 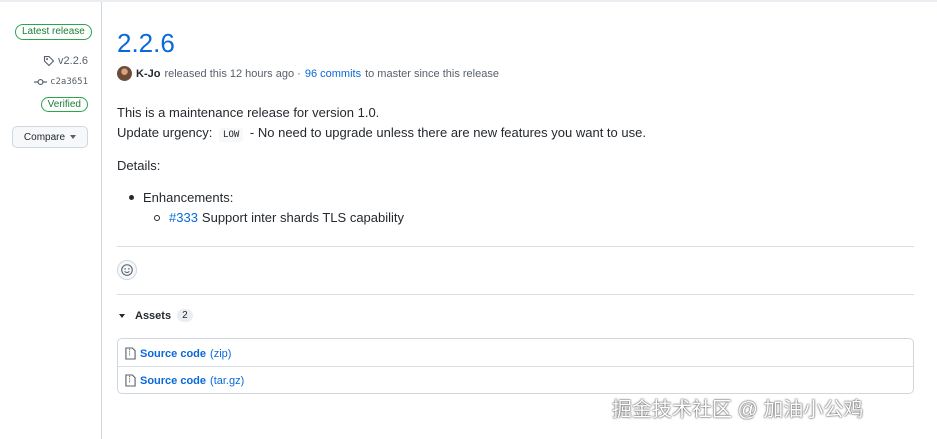 What do you see at coordinates (468, 1) in the screenshot?
I see `top-border` at bounding box center [468, 1].